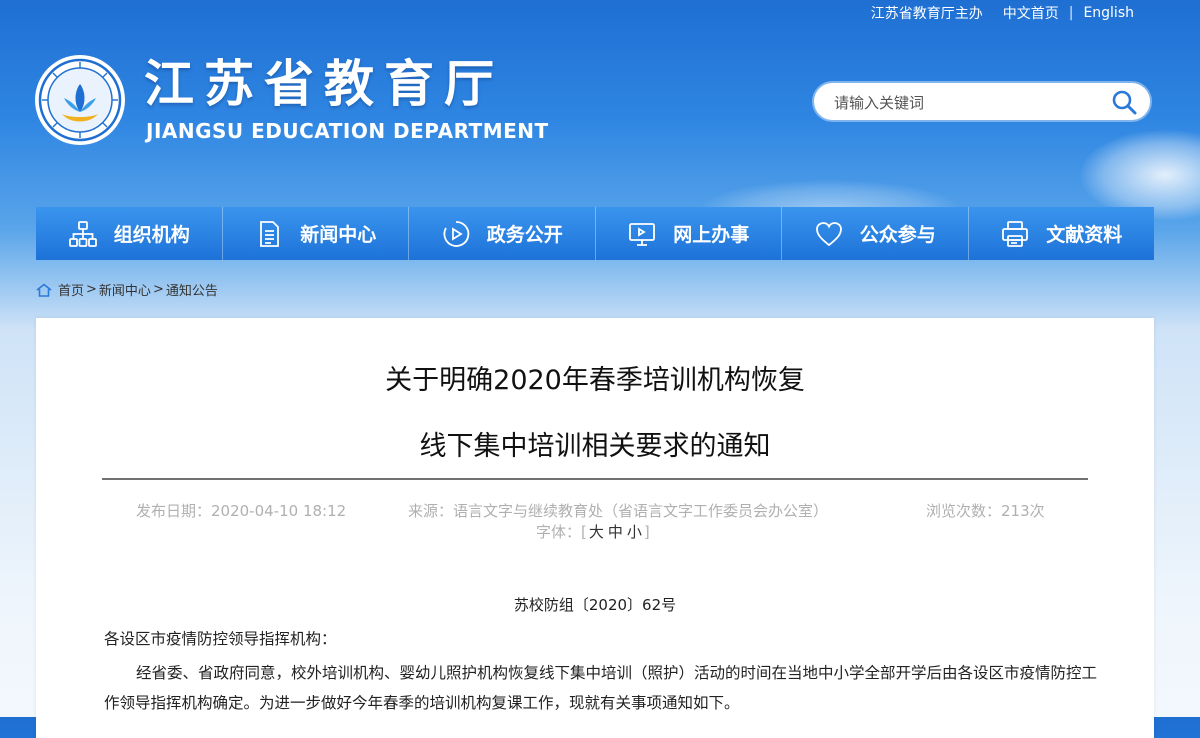 The width and height of the screenshot is (1200, 738). Describe the element at coordinates (338, 235) in the screenshot. I see `nav-item-label: 新闻中心` at that location.